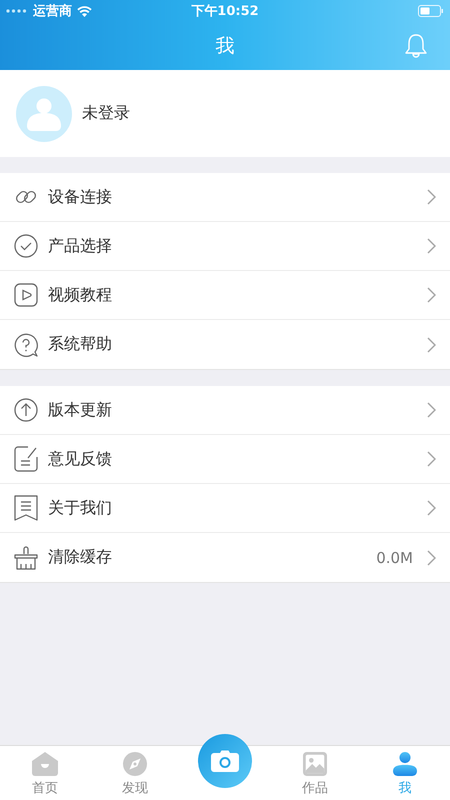 This screenshot has width=450, height=800. I want to click on note-icon, so click(26, 459).